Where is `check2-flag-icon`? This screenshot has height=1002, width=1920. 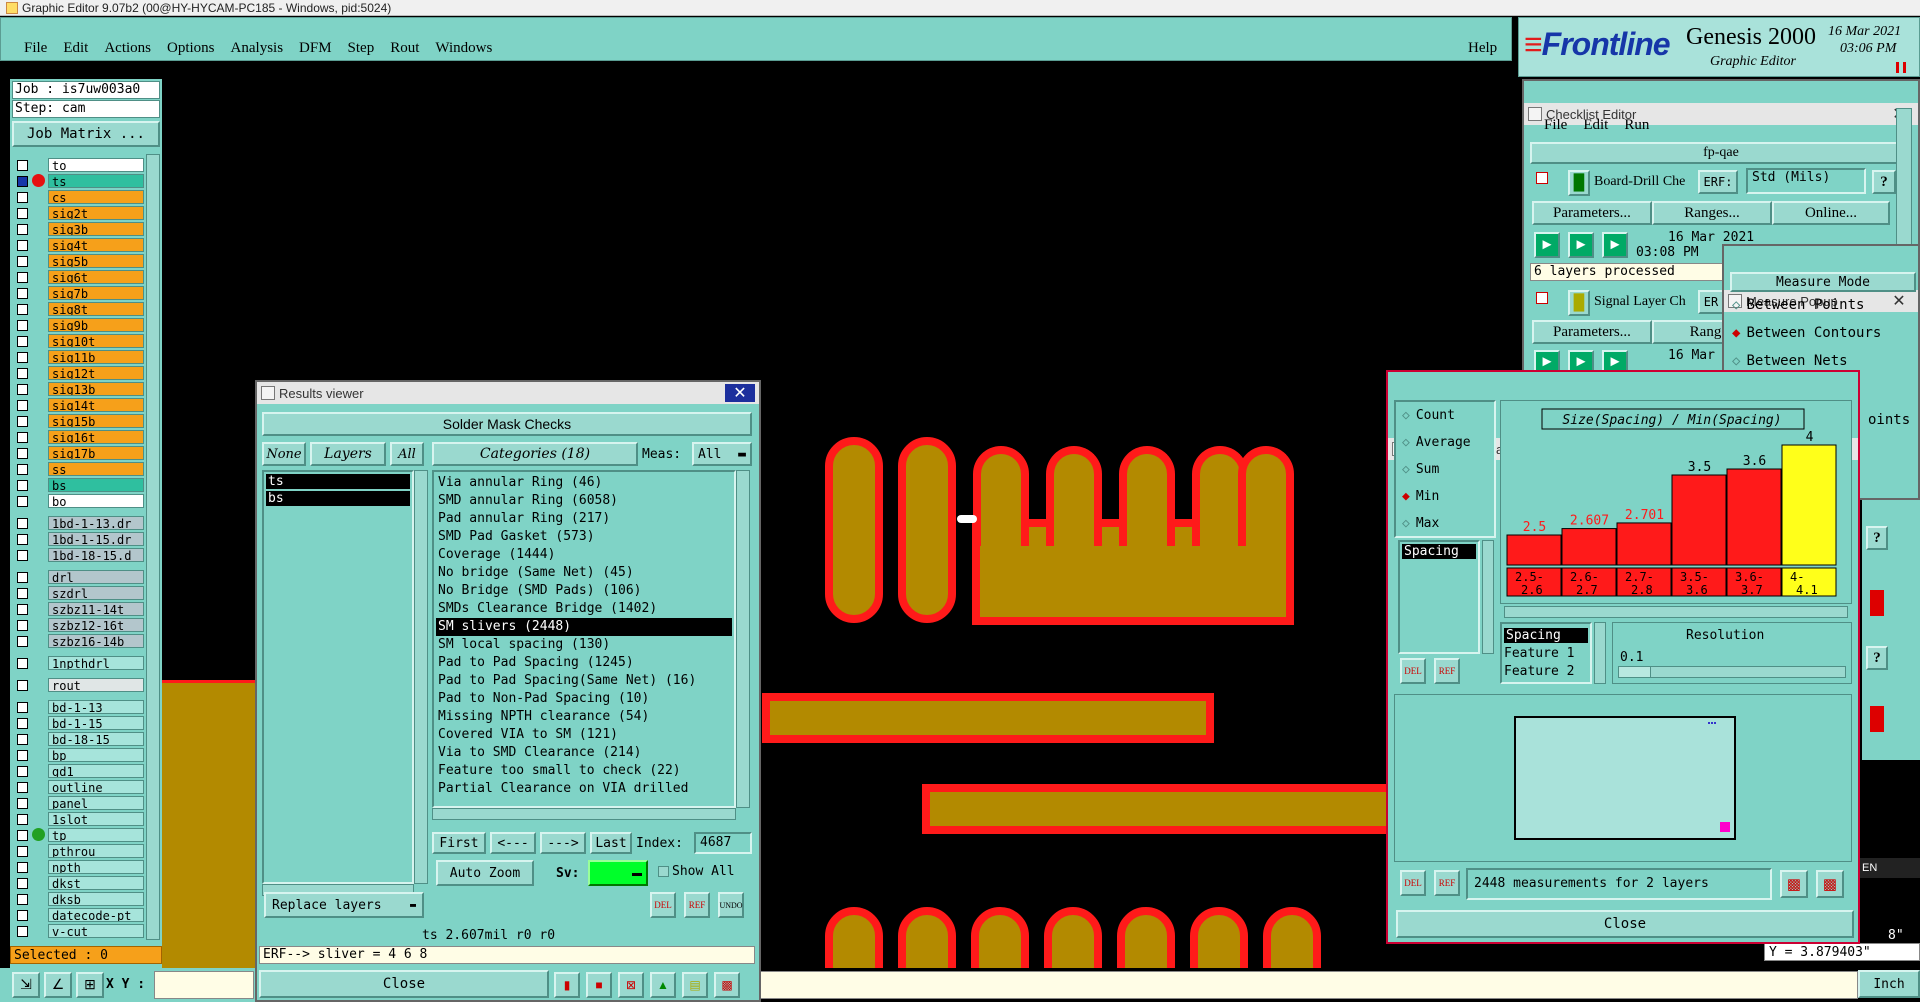
check2-flag-icon is located at coordinates (1542, 298).